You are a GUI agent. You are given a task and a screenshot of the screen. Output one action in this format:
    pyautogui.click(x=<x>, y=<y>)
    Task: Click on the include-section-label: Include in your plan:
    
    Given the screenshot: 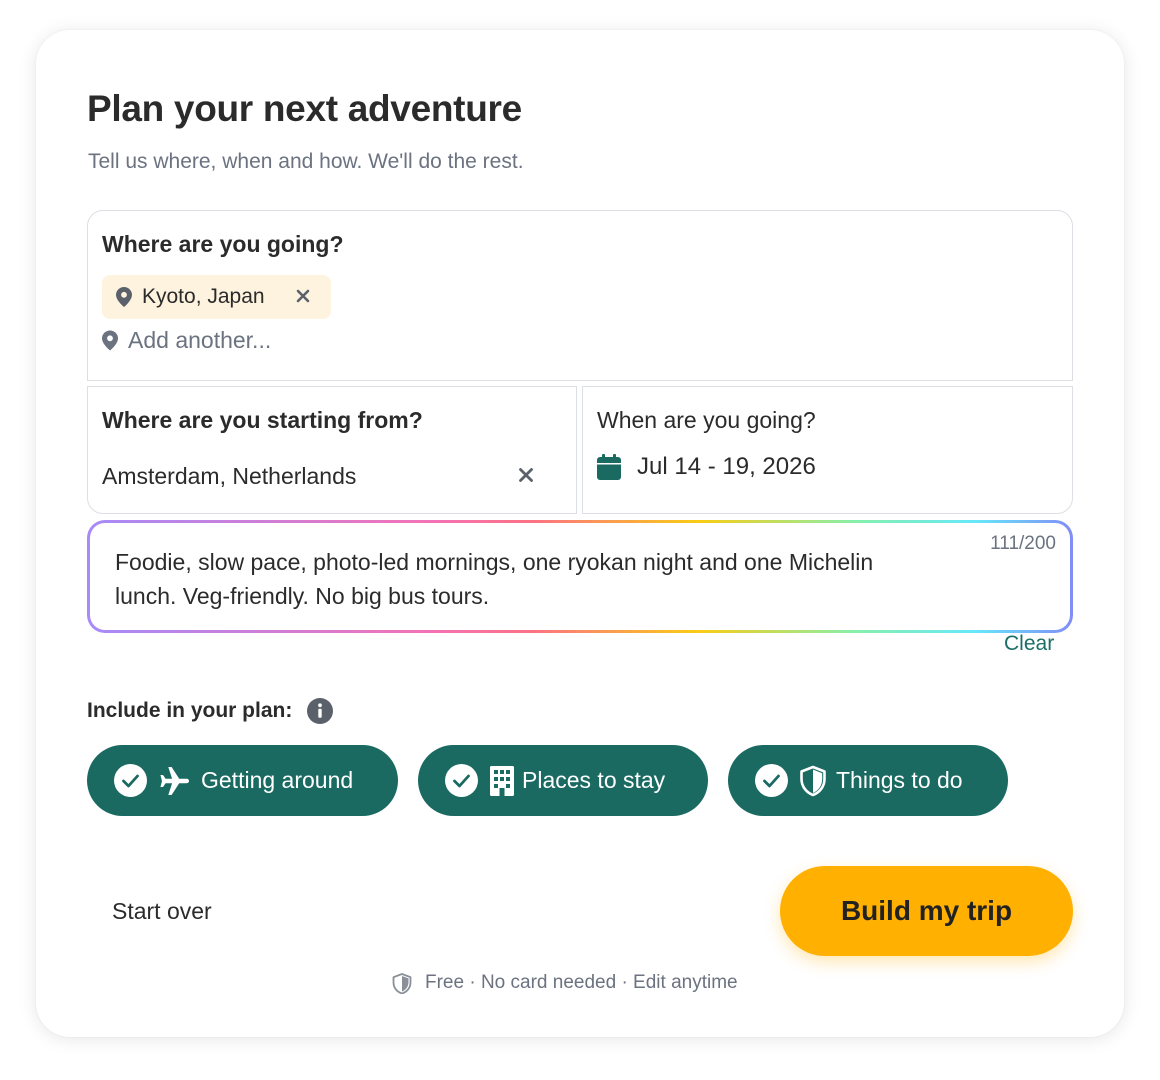 What is the action you would take?
    pyautogui.click(x=210, y=711)
    